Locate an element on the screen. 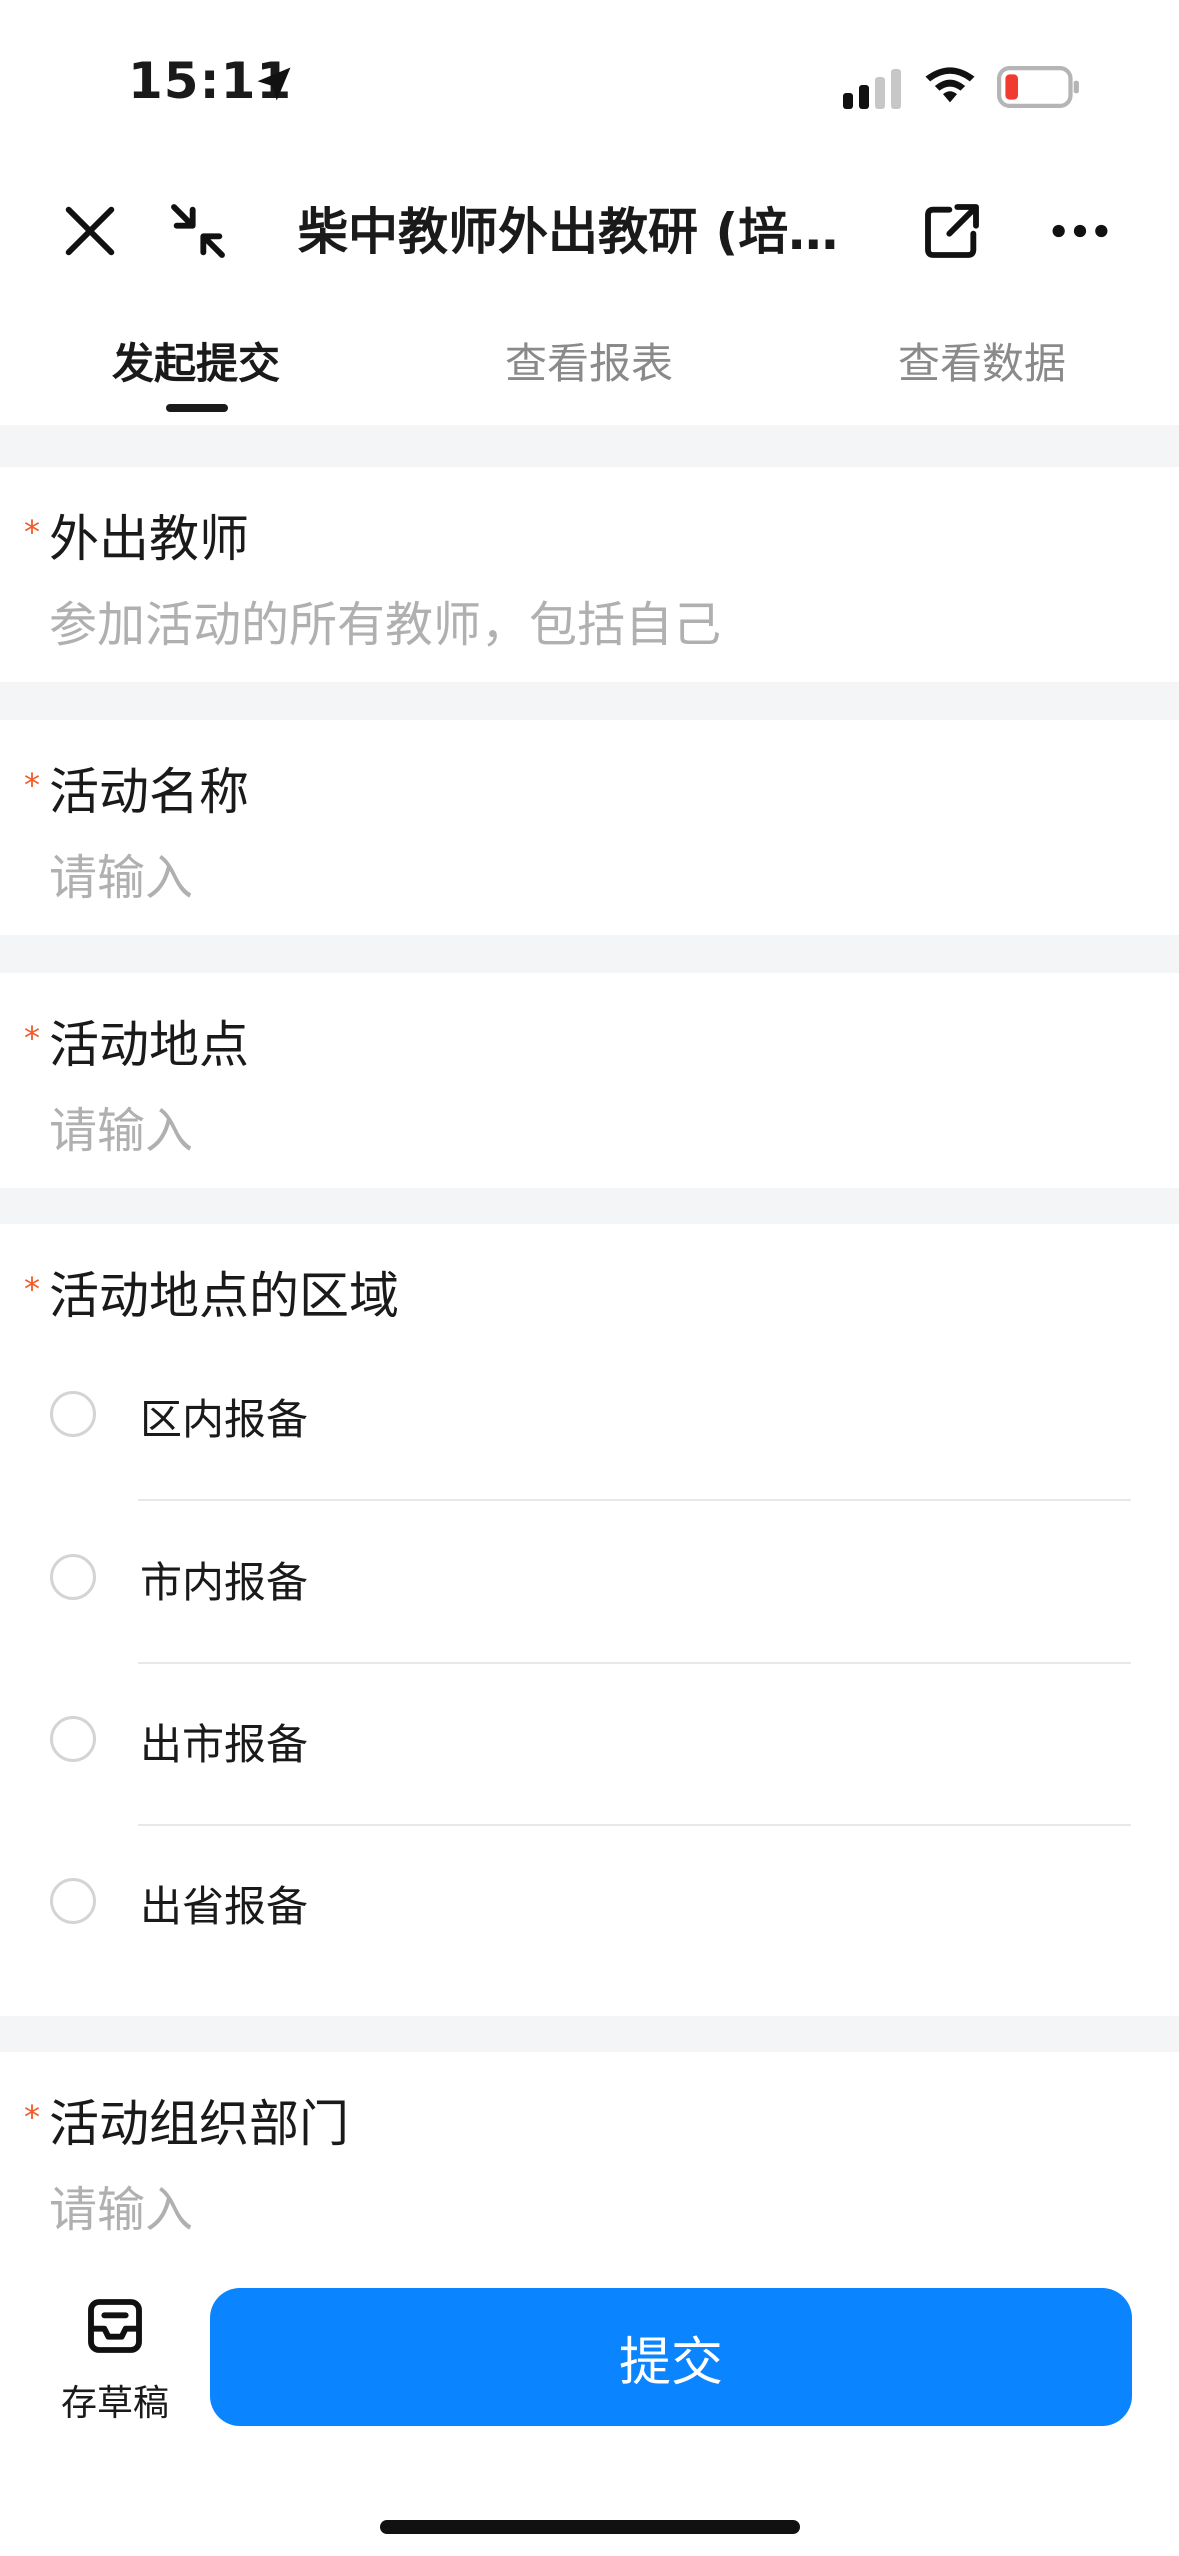 The width and height of the screenshot is (1179, 2556). option-label: 市内报备 is located at coordinates (224, 1582).